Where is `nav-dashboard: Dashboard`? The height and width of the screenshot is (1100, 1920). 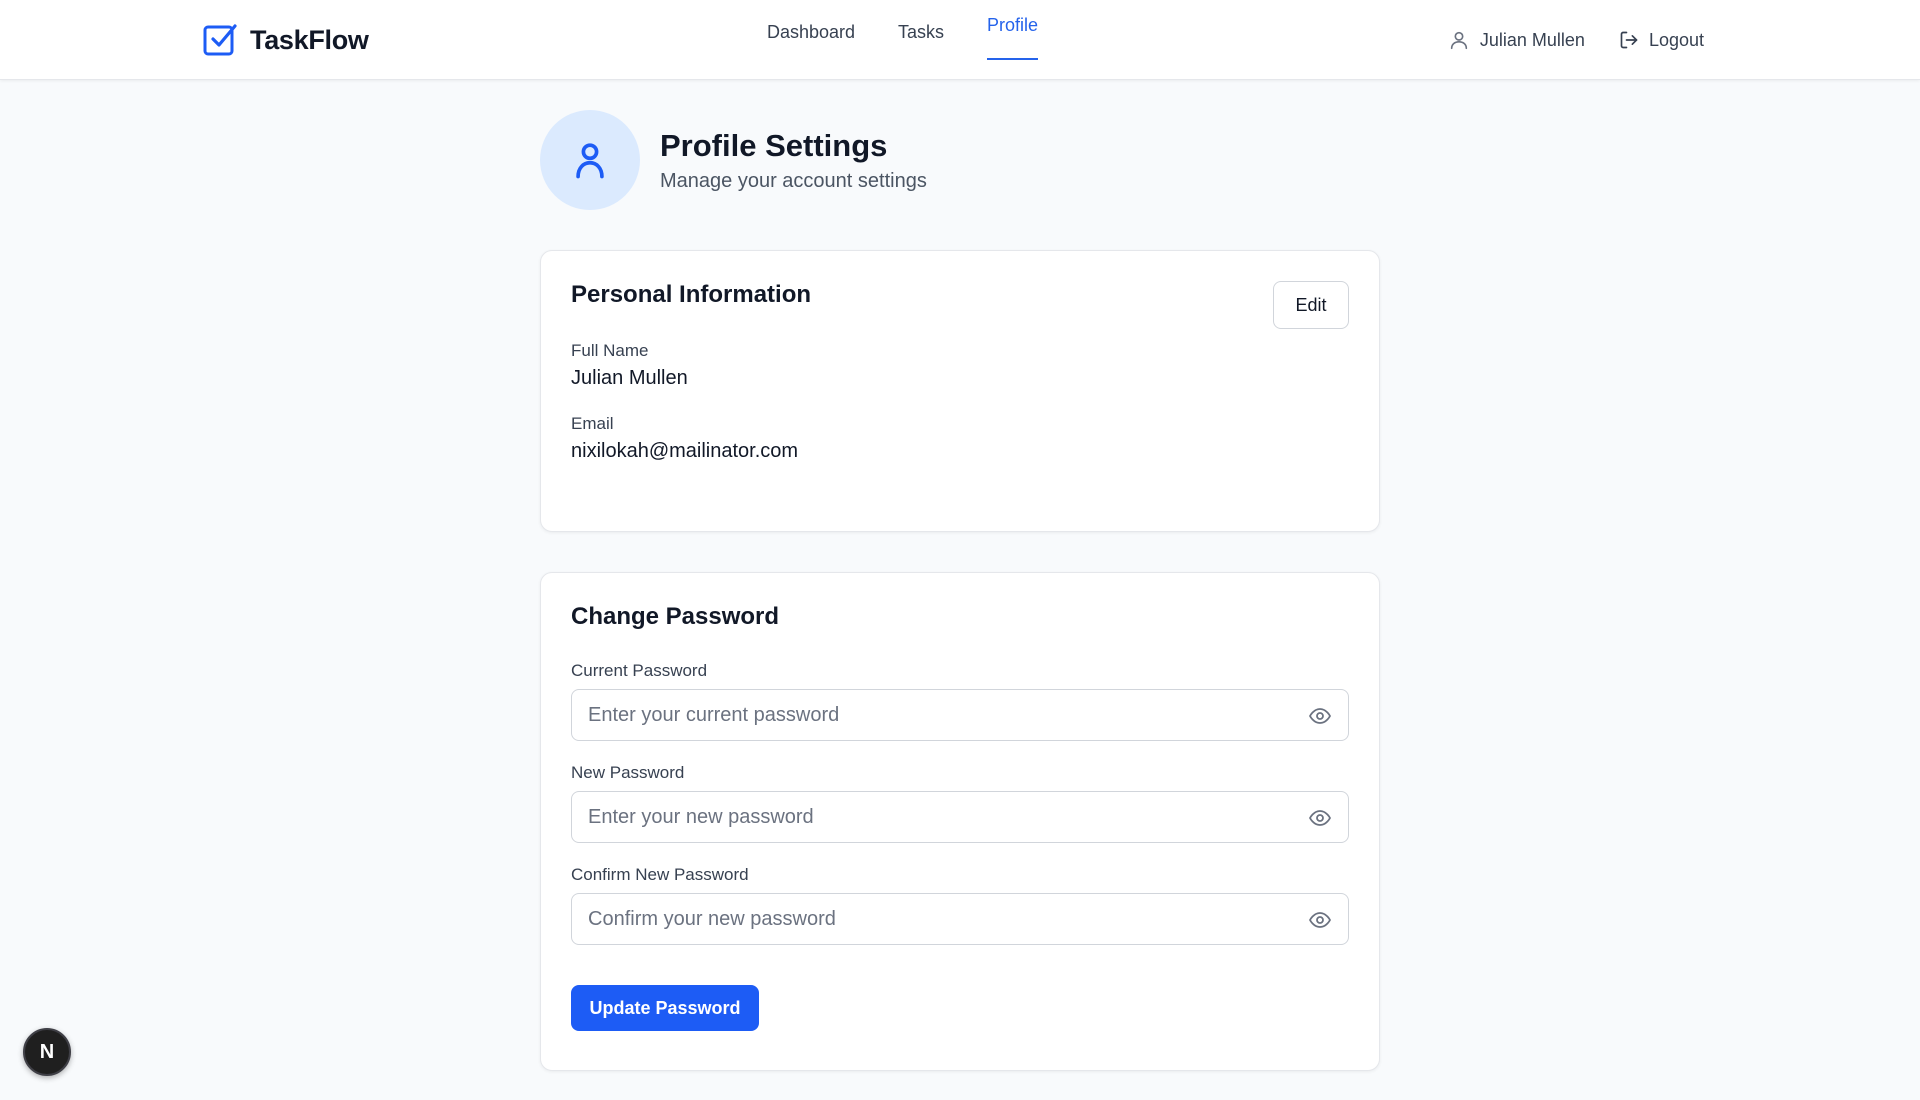 nav-dashboard: Dashboard is located at coordinates (811, 32).